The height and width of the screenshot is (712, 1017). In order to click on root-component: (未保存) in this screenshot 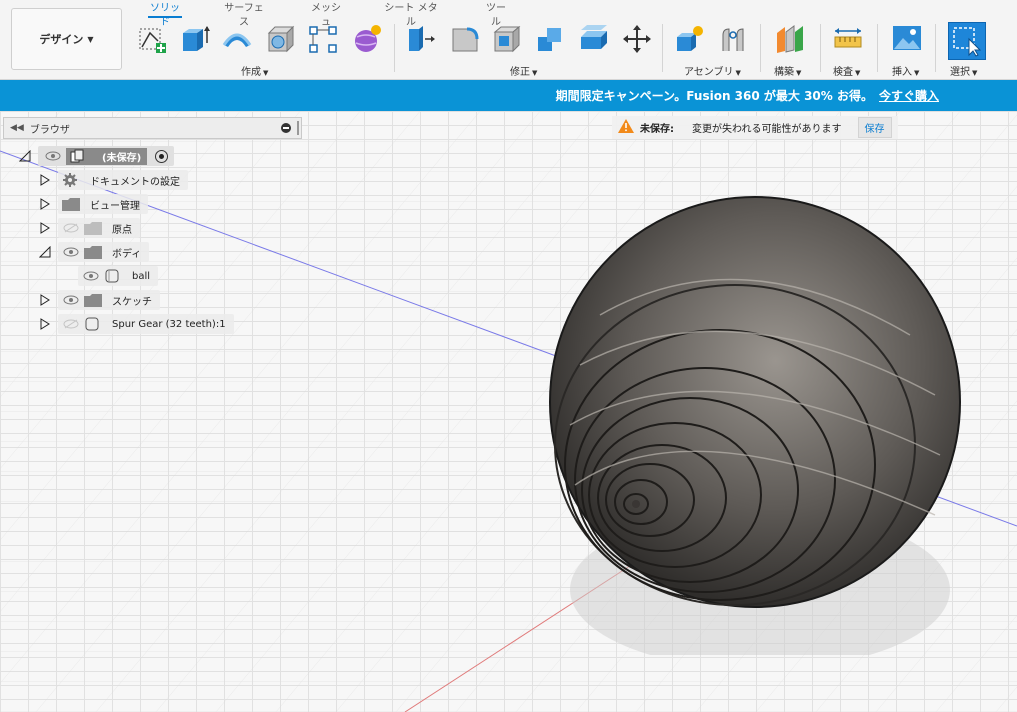, I will do `click(107, 156)`.